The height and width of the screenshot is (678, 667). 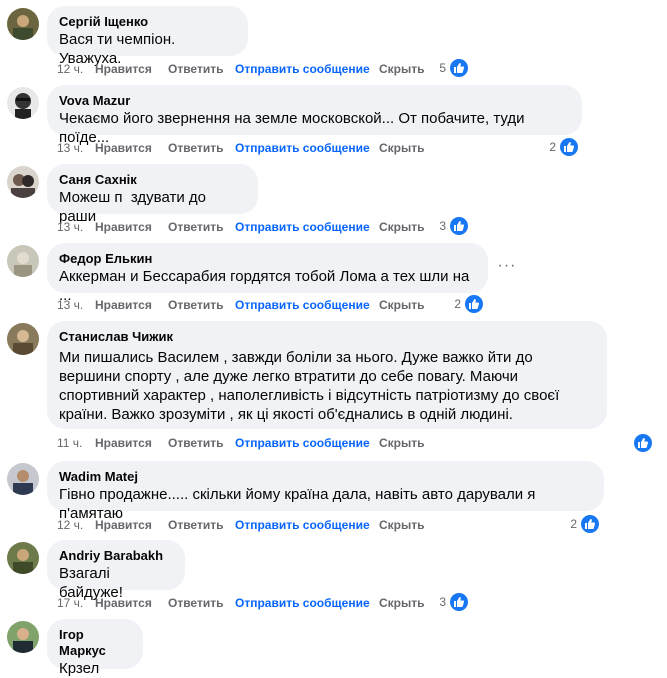 I want to click on comment-author: Wadim Matej, so click(x=325, y=477).